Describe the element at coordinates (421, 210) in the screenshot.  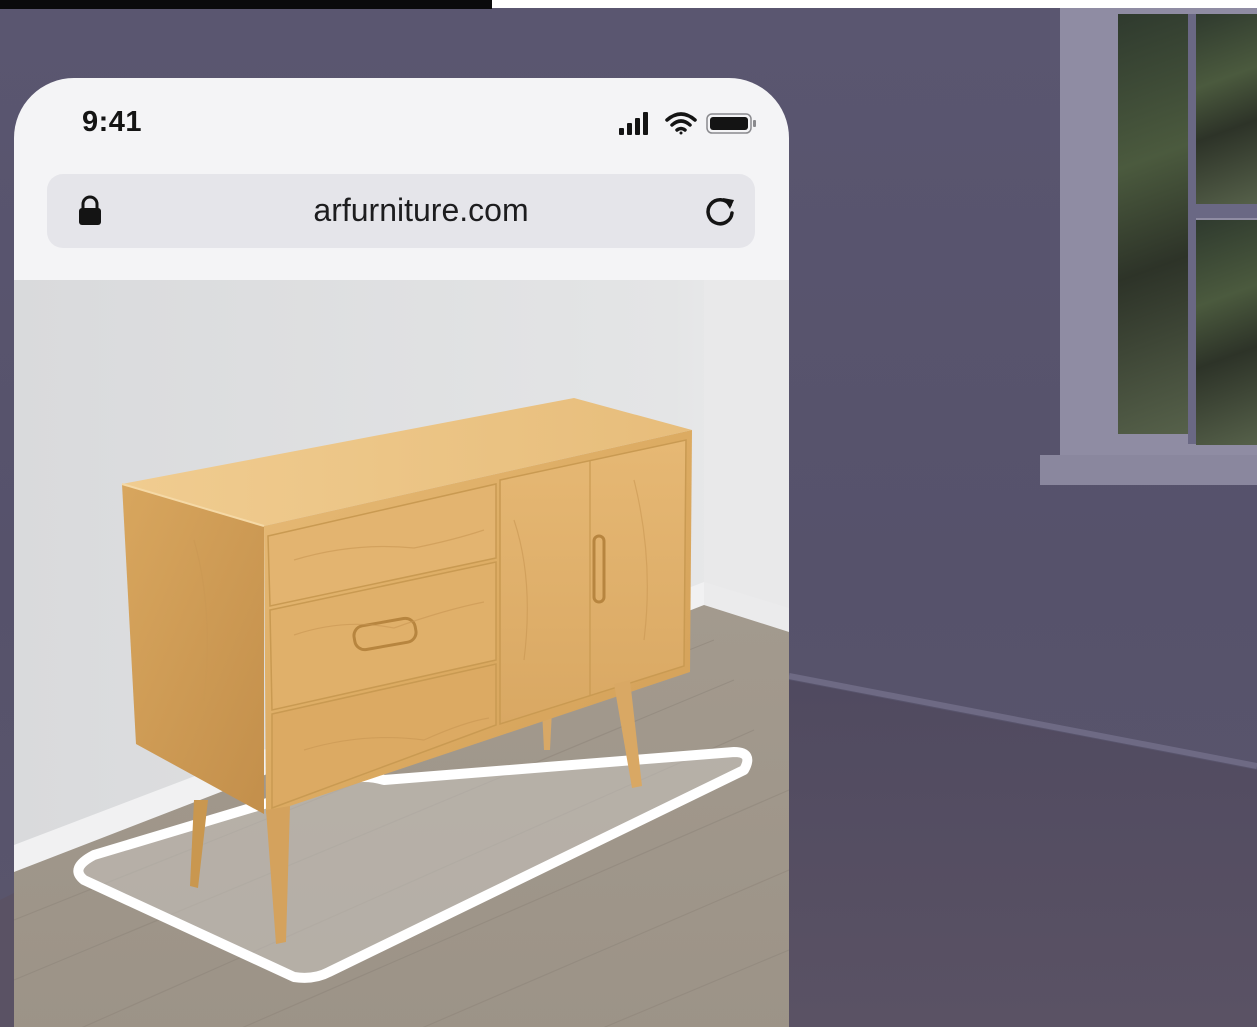
I see `url-text: arfurniture.com` at that location.